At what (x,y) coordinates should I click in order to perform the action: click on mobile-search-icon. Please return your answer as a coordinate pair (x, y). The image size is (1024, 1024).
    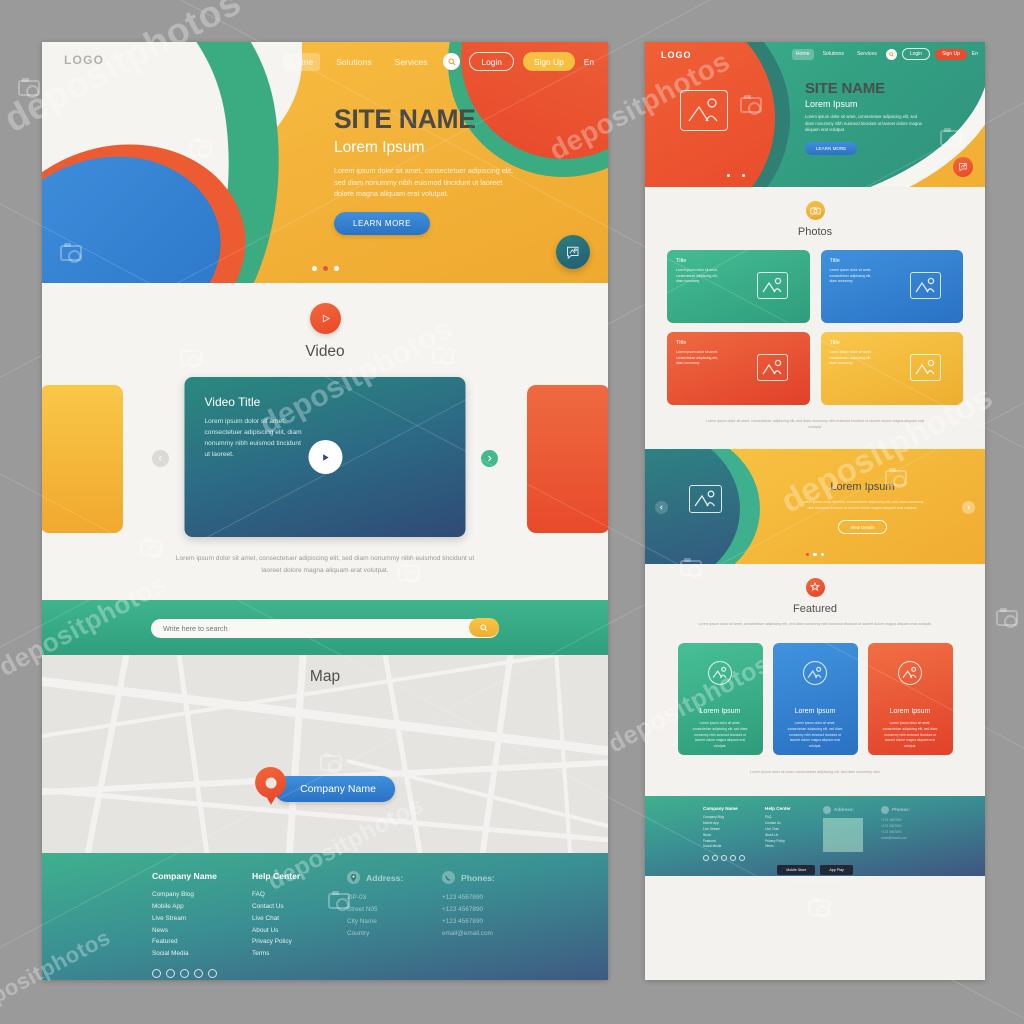
    Looking at the image, I should click on (891, 54).